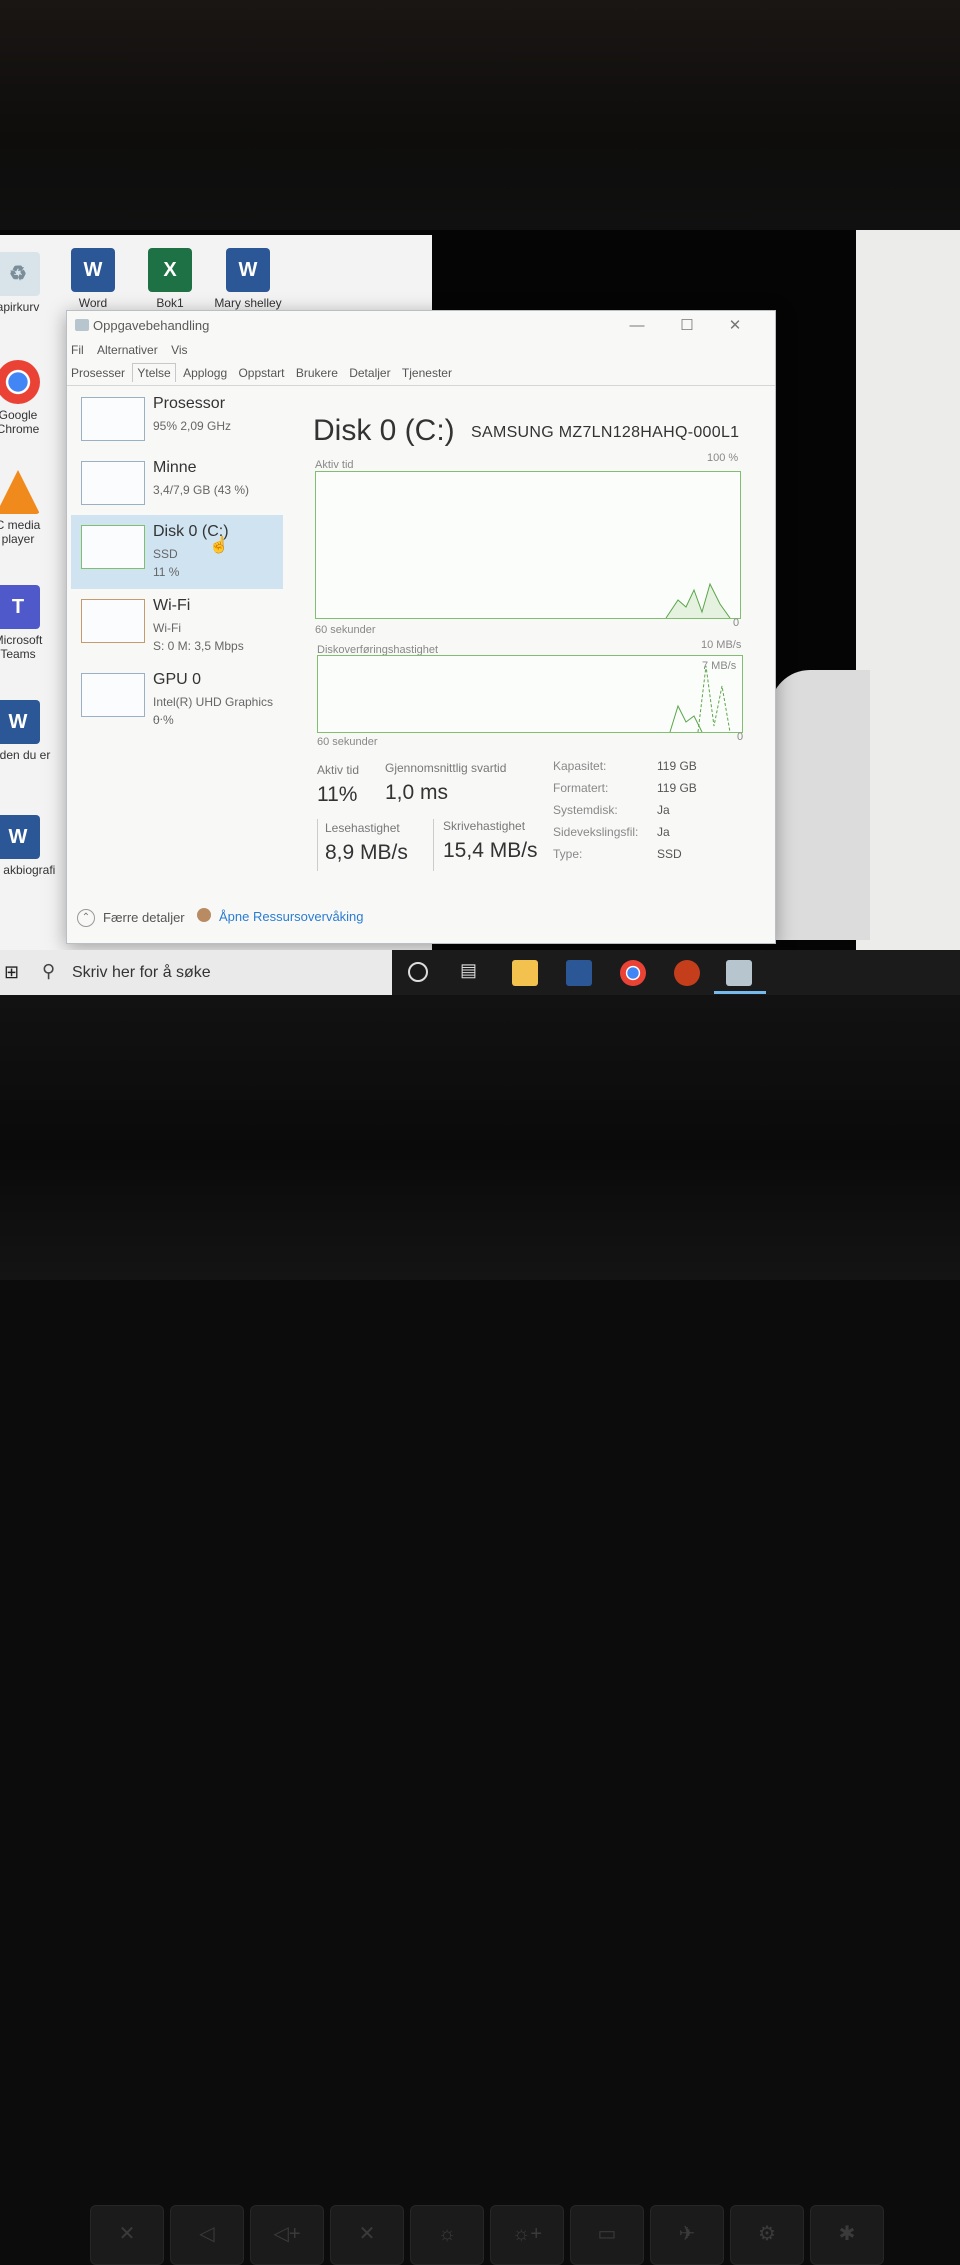 This screenshot has width=960, height=2265. What do you see at coordinates (170, 270) in the screenshot?
I see `excel-icon: X` at bounding box center [170, 270].